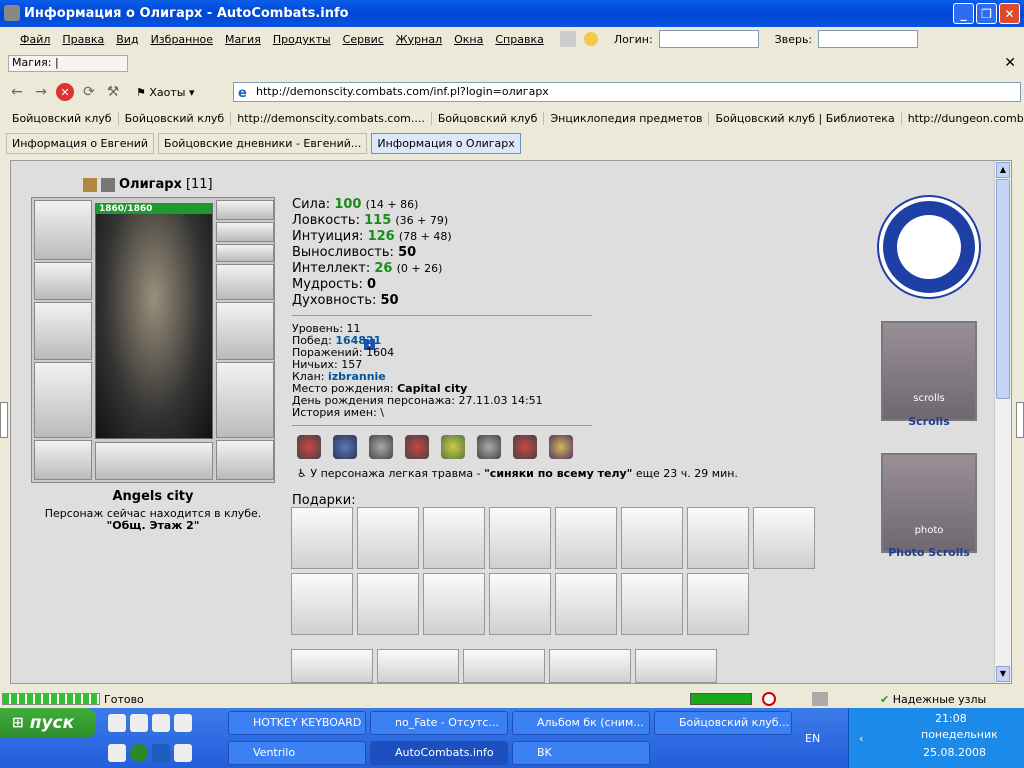  I want to click on menu-products: Продукты, so click(302, 39).